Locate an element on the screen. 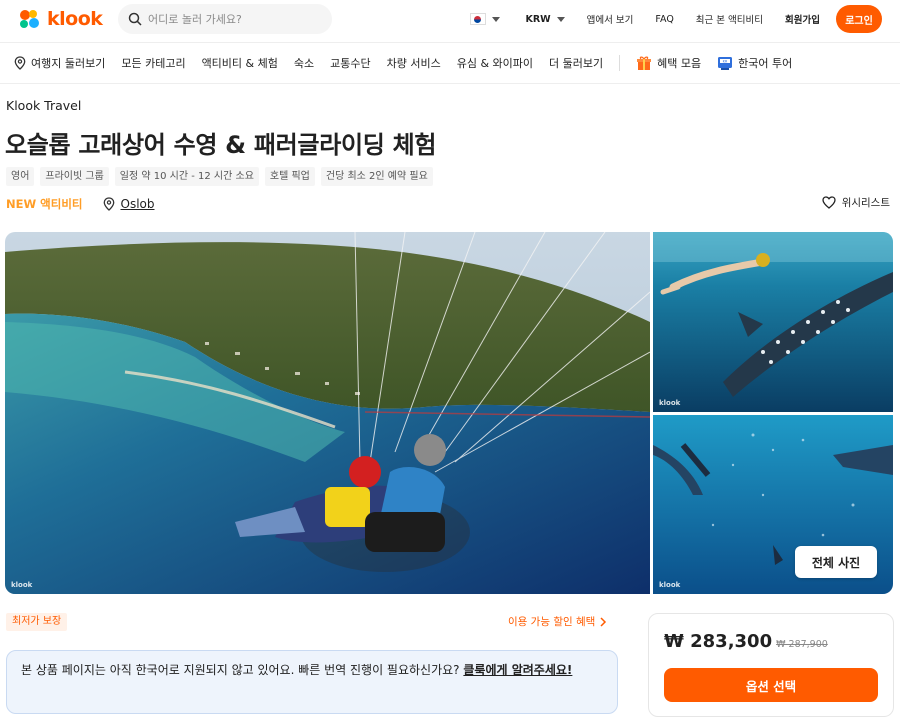  klook-logo: klook is located at coordinates (59, 19).